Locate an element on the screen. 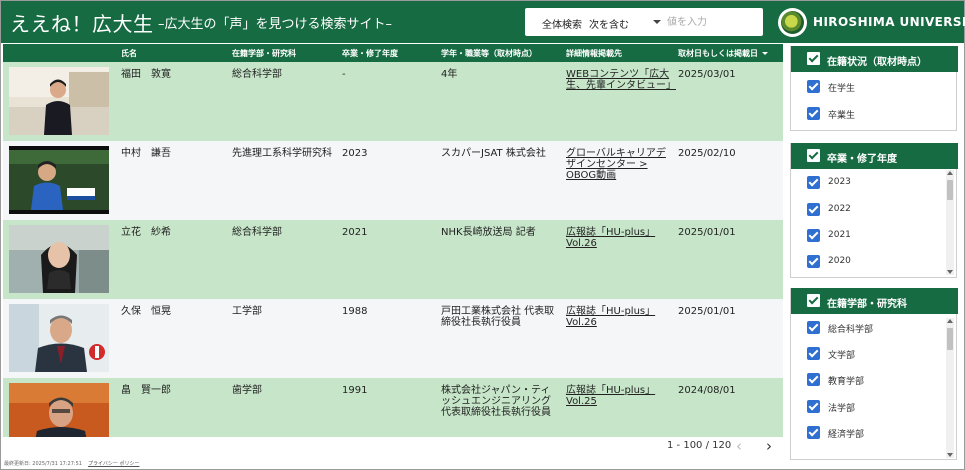 The height and width of the screenshot is (470, 965). cell-year: 1991 is located at coordinates (355, 390).